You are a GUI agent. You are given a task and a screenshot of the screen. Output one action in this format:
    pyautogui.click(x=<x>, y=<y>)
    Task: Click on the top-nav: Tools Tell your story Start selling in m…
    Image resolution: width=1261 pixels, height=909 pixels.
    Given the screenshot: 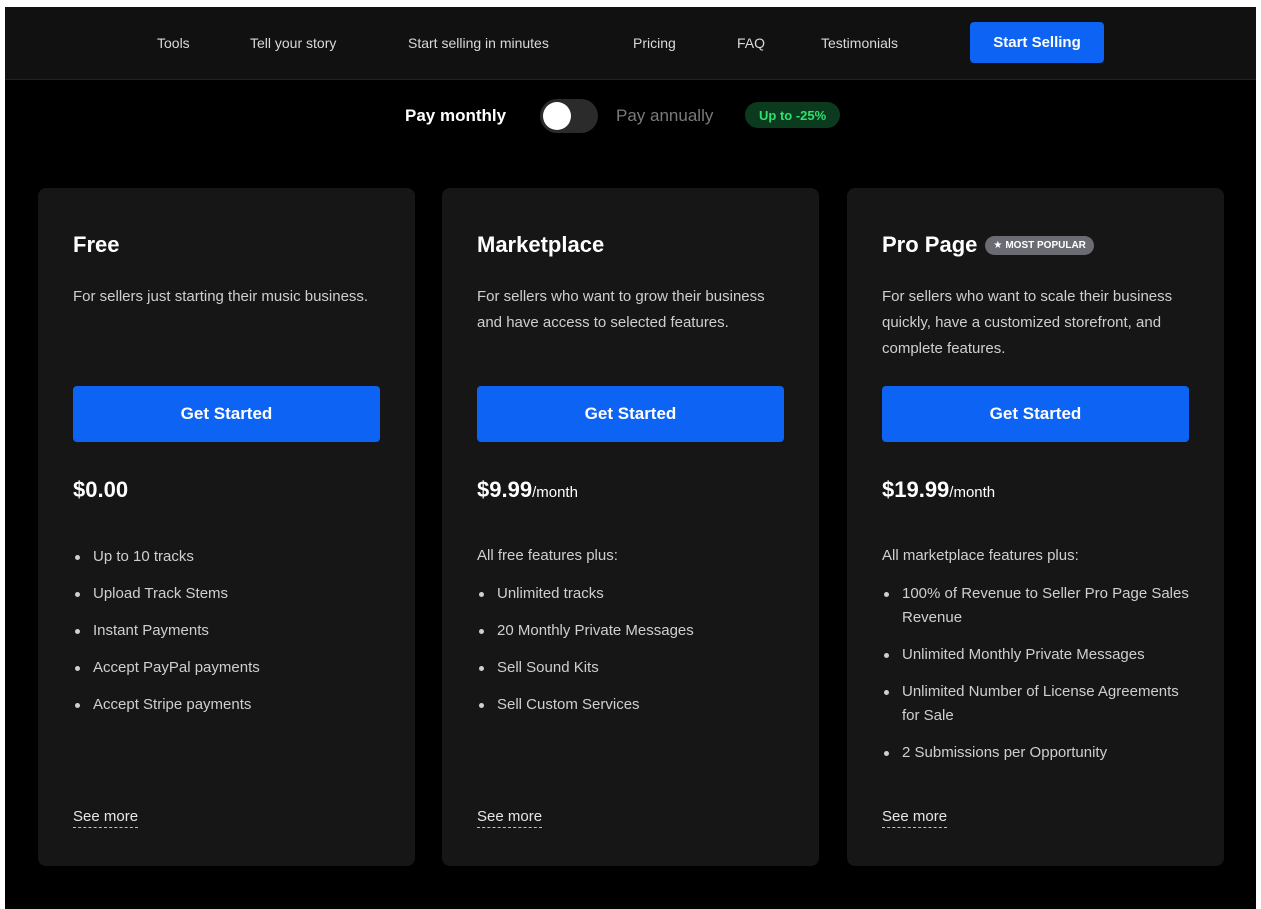 What is the action you would take?
    pyautogui.click(x=630, y=43)
    